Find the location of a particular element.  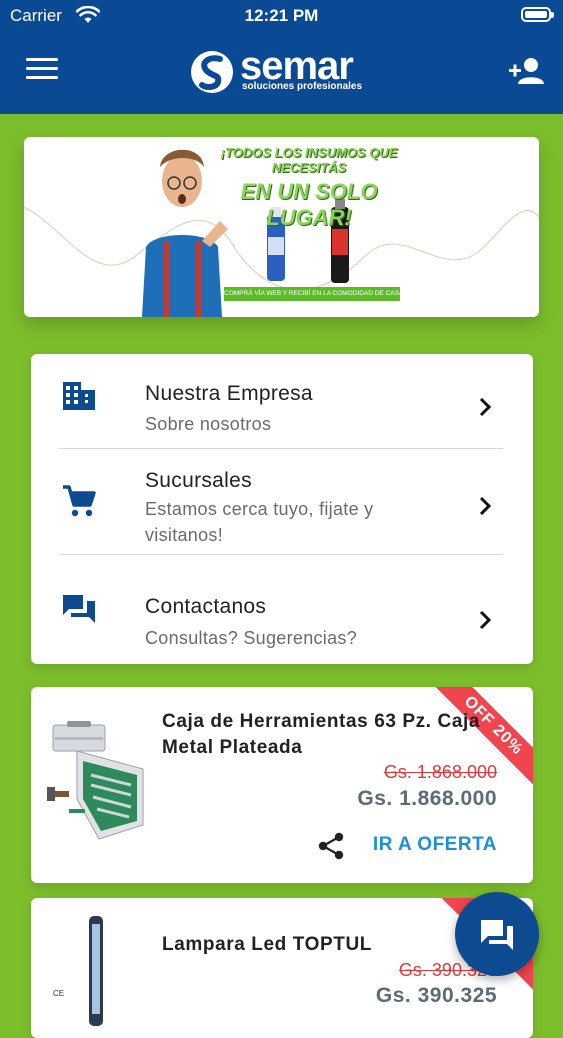

add-user-icon is located at coordinates (527, 72).